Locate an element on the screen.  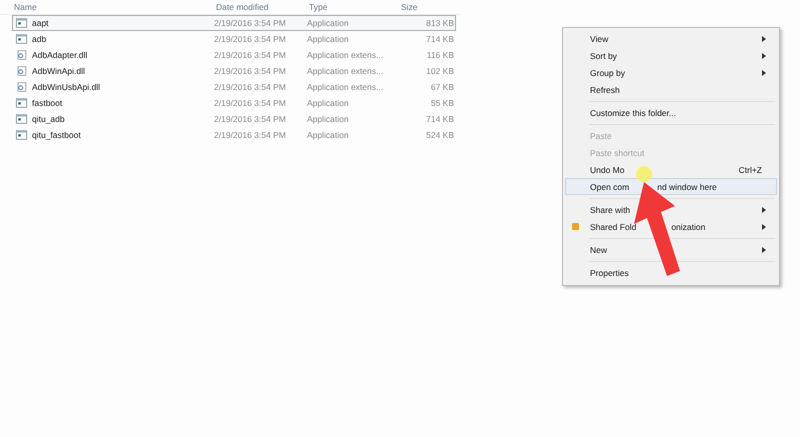
menu-item: Share with is located at coordinates (671, 209).